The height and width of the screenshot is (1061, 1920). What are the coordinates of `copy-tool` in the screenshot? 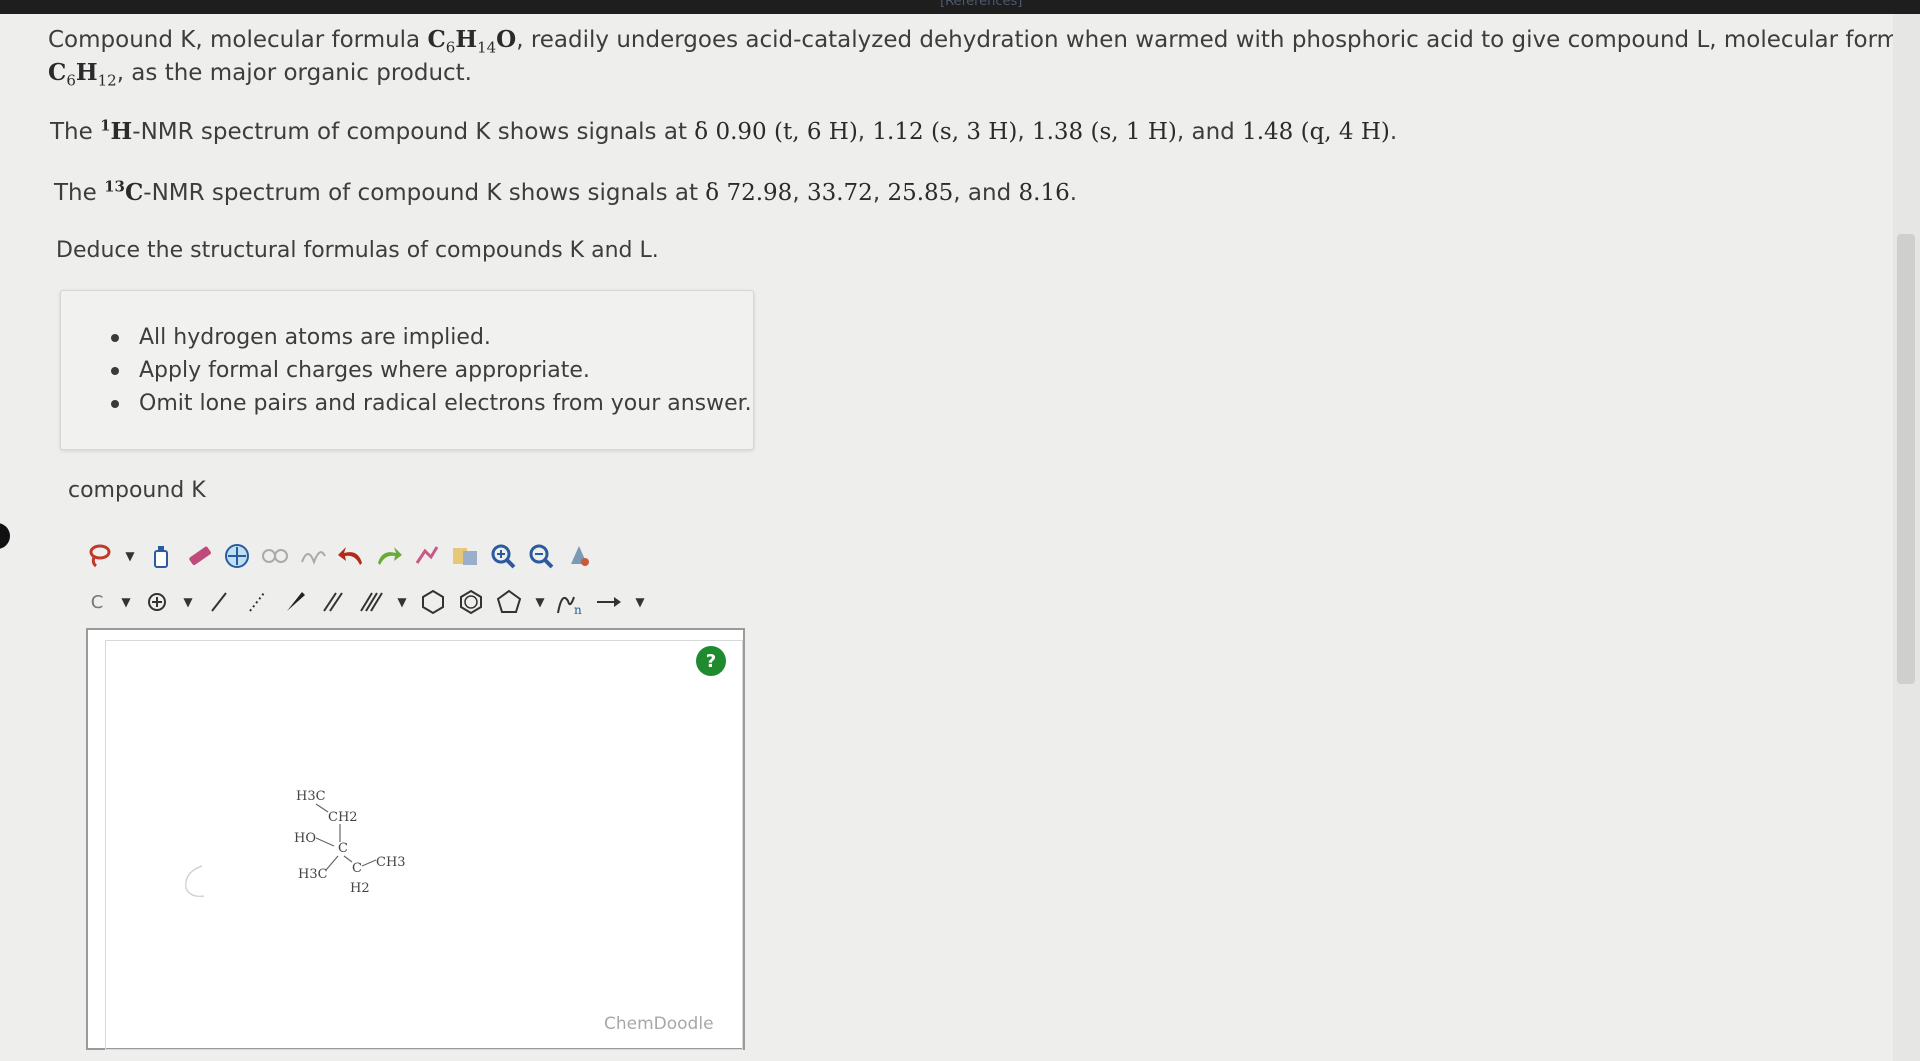 It's located at (275, 556).